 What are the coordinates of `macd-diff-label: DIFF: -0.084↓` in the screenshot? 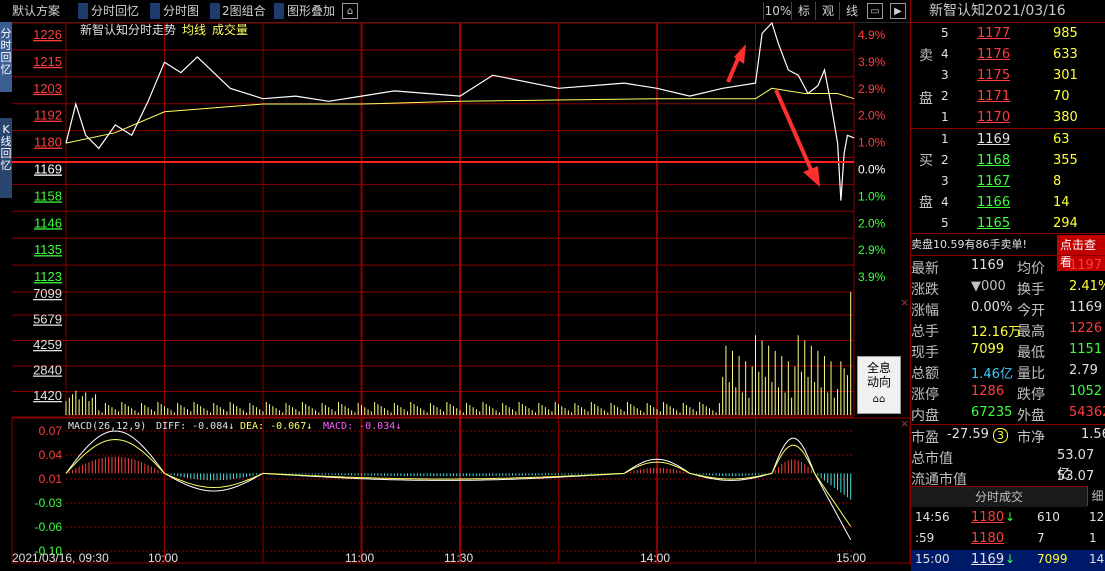 It's located at (195, 426).